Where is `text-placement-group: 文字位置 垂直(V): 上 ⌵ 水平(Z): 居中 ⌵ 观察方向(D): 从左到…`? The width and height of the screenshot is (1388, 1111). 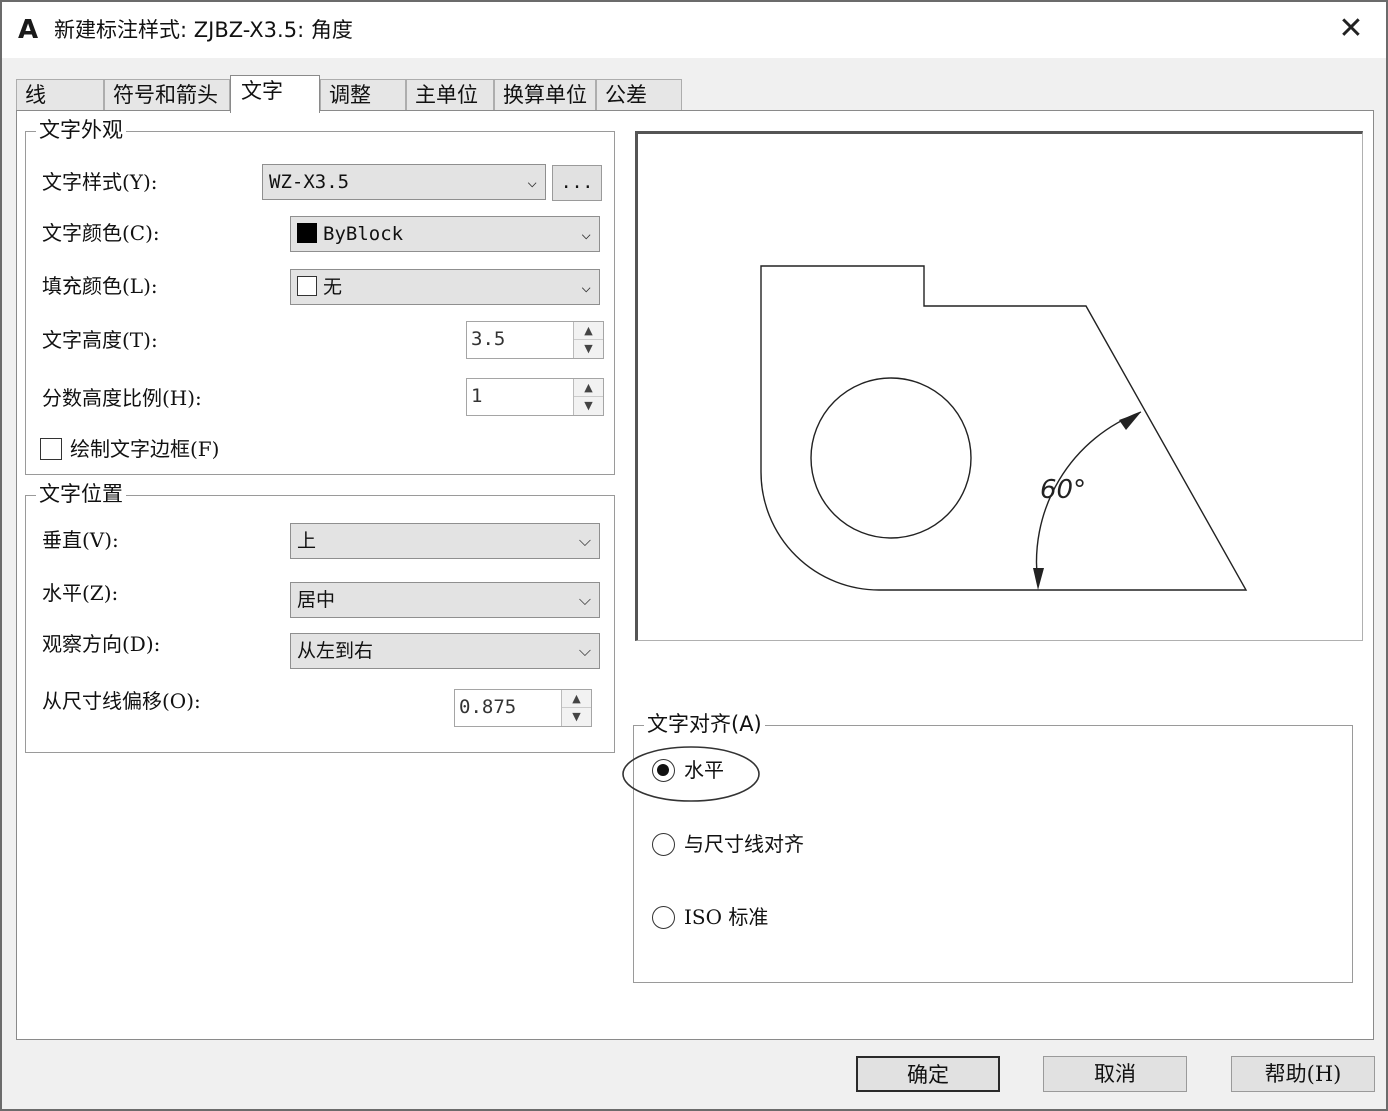
text-placement-group: 文字位置 垂直(V): 上 ⌵ 水平(Z): 居中 ⌵ 观察方向(D): 从左到… is located at coordinates (320, 617).